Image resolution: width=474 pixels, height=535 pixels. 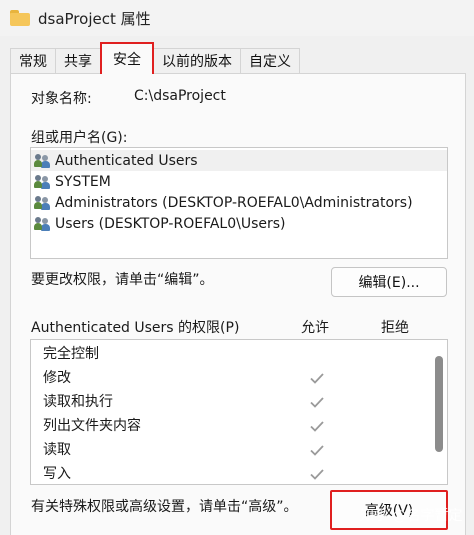 I want to click on permission-name: 读取和执行, so click(x=78, y=402).